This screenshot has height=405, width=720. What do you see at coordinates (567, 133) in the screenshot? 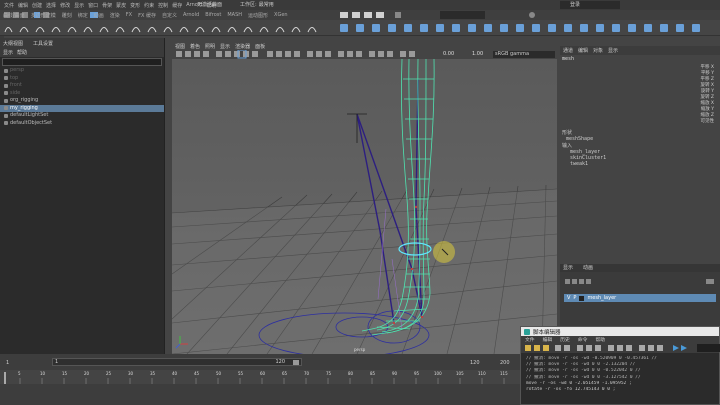
I see `shapes-label: 形状` at bounding box center [567, 133].